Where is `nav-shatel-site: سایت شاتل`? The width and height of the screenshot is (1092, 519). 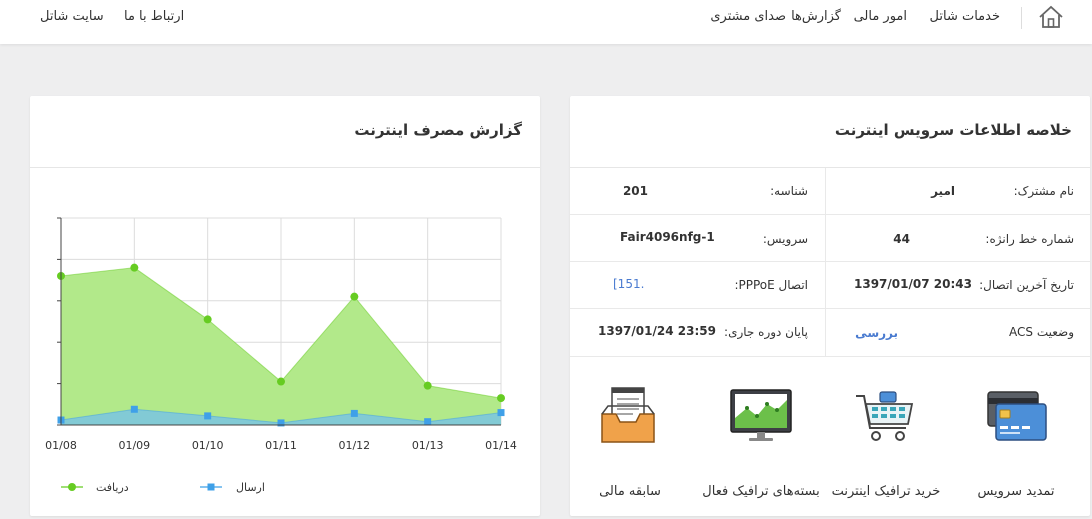
nav-shatel-site: سایت شاتل is located at coordinates (72, 16).